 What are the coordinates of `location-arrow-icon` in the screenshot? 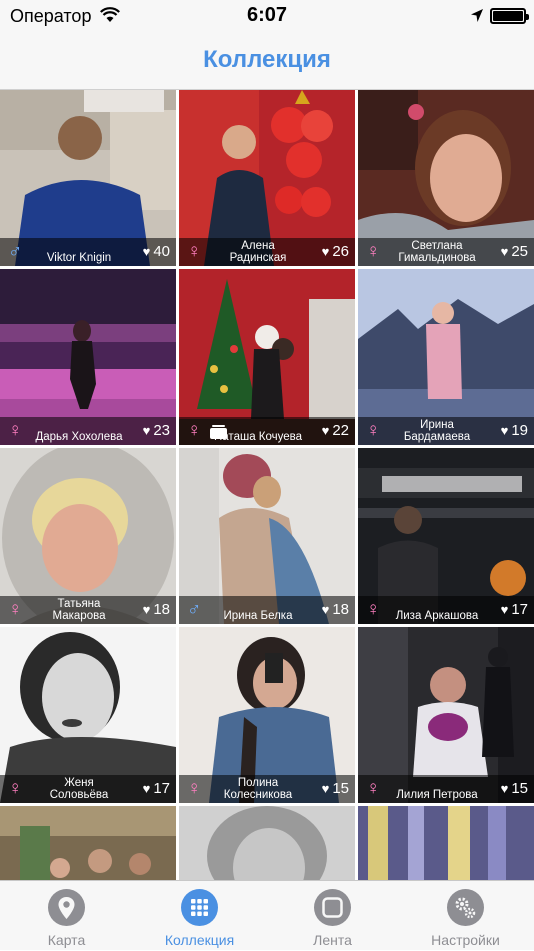 It's located at (477, 15).